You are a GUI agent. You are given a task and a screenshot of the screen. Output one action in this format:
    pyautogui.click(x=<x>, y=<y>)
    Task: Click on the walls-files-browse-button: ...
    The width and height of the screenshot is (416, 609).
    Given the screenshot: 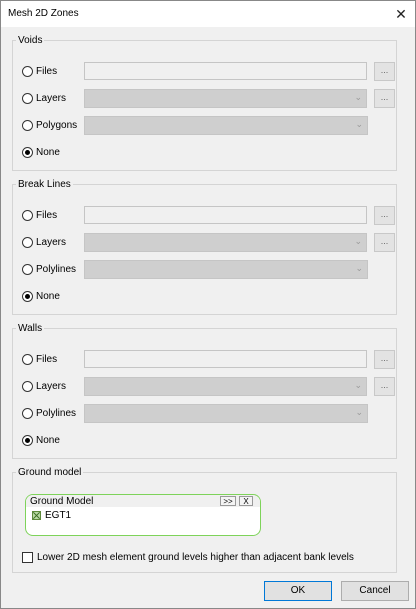 What is the action you would take?
    pyautogui.click(x=384, y=359)
    